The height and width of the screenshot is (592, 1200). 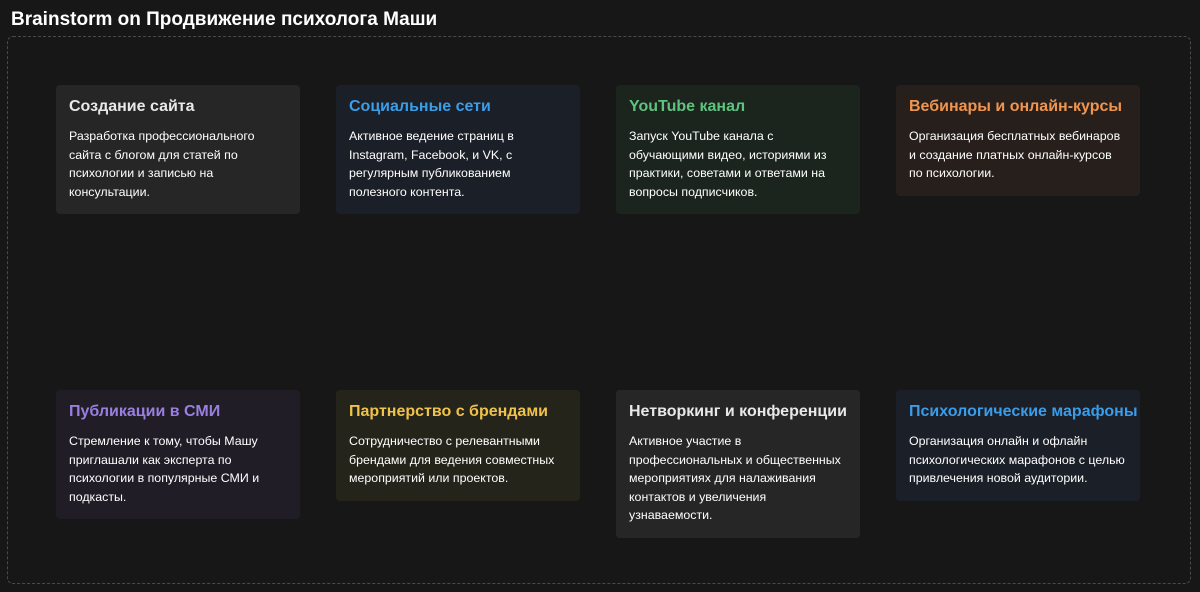 I want to click on idea-card-title: Социальные сети, so click(x=420, y=106).